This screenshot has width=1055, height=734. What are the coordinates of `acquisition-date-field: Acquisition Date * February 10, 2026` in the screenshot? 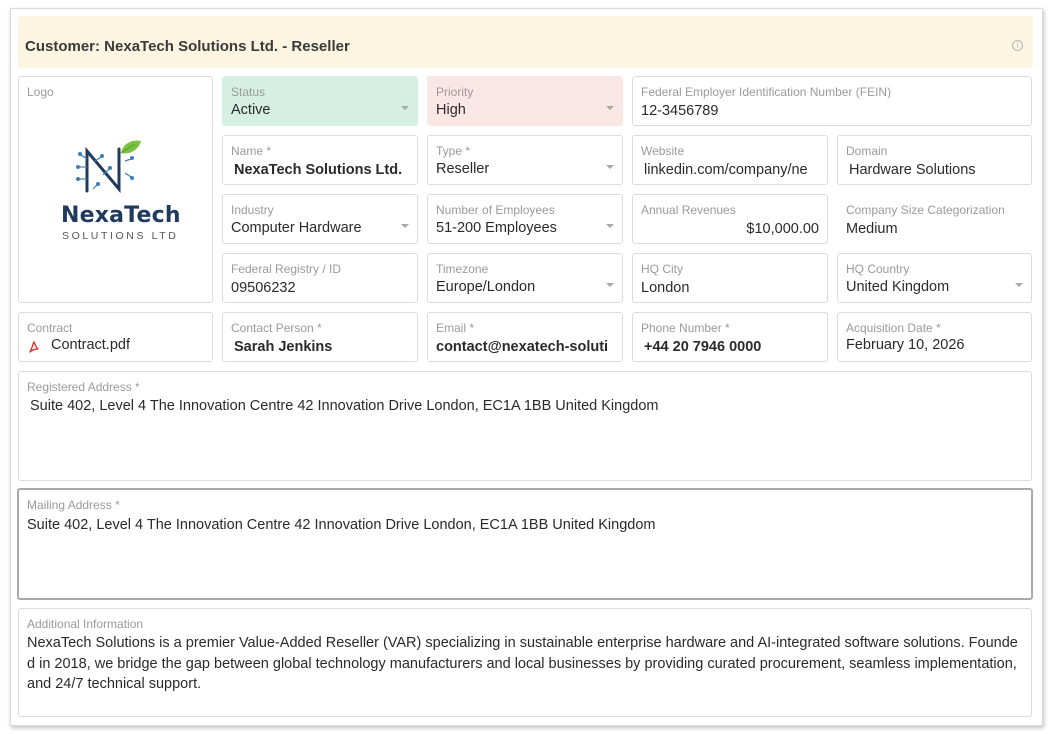 It's located at (934, 337).